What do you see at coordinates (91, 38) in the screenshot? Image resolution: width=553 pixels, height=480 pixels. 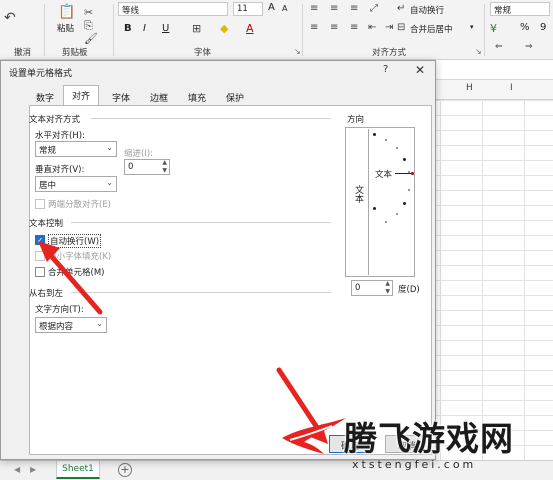 I see `format-painter-icon: 🖌` at bounding box center [91, 38].